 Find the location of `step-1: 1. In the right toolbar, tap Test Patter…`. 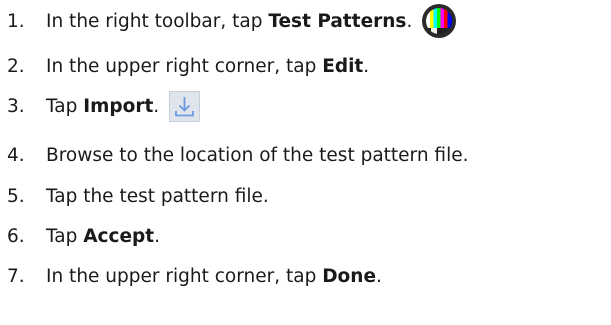

step-1: 1. In the right toolbar, tap Test Patter… is located at coordinates (228, 21).